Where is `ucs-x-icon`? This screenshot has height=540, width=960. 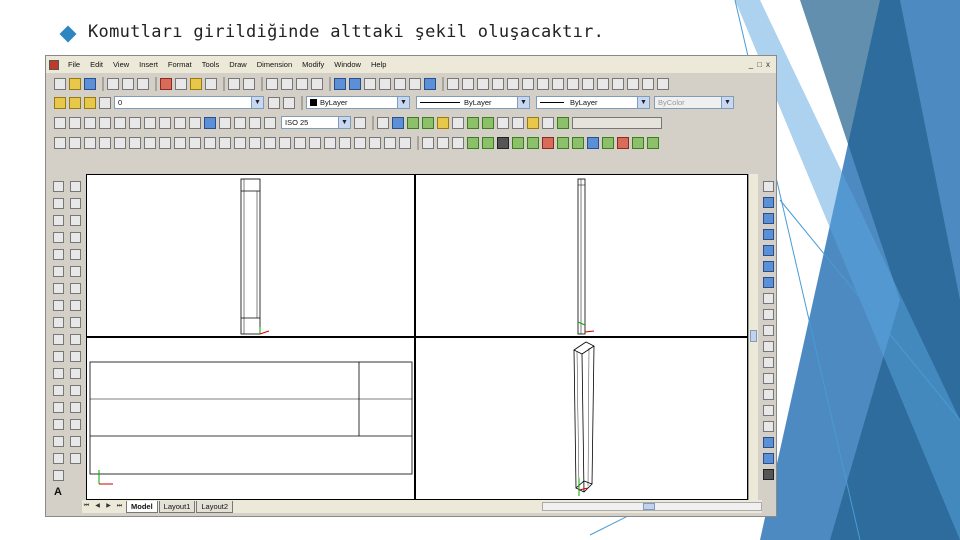 ucs-x-icon is located at coordinates (588, 83).